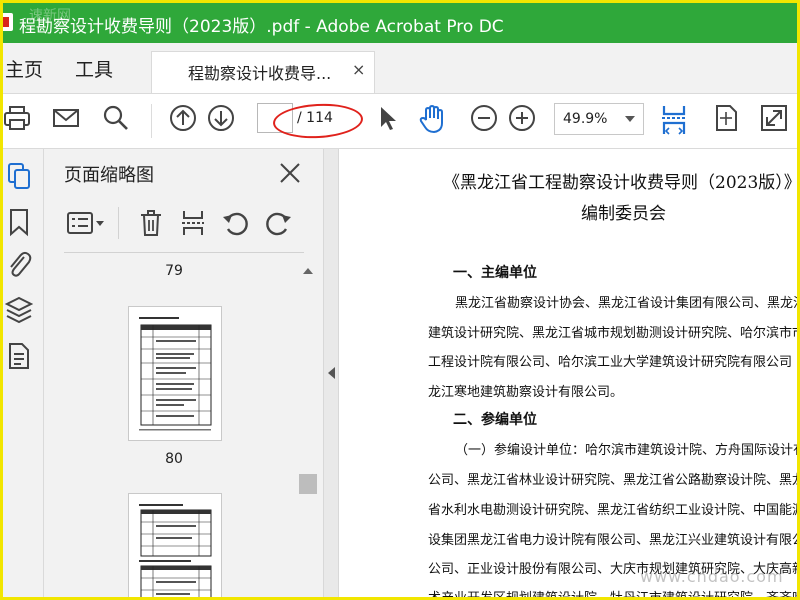 The width and height of the screenshot is (800, 600). What do you see at coordinates (19, 310) in the screenshot?
I see `layers-icon` at bounding box center [19, 310].